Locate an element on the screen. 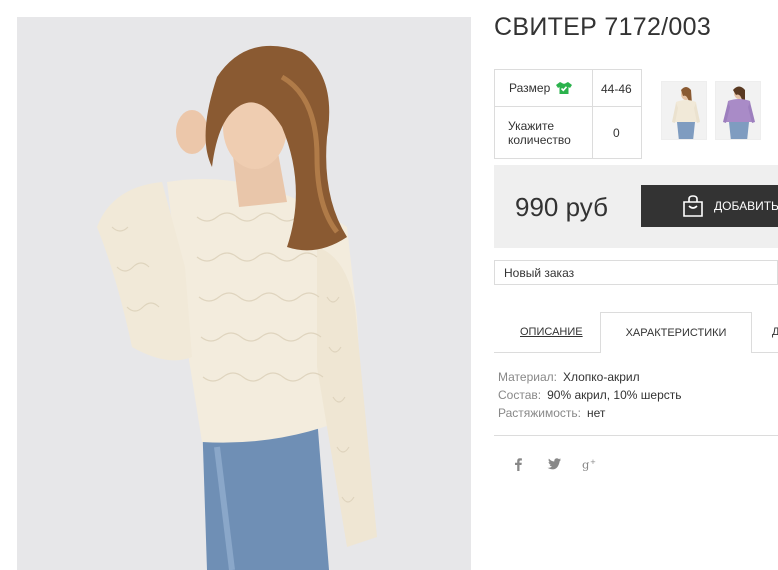 This screenshot has width=778, height=570. quantity-label: Укажите количество is located at coordinates (539, 133).